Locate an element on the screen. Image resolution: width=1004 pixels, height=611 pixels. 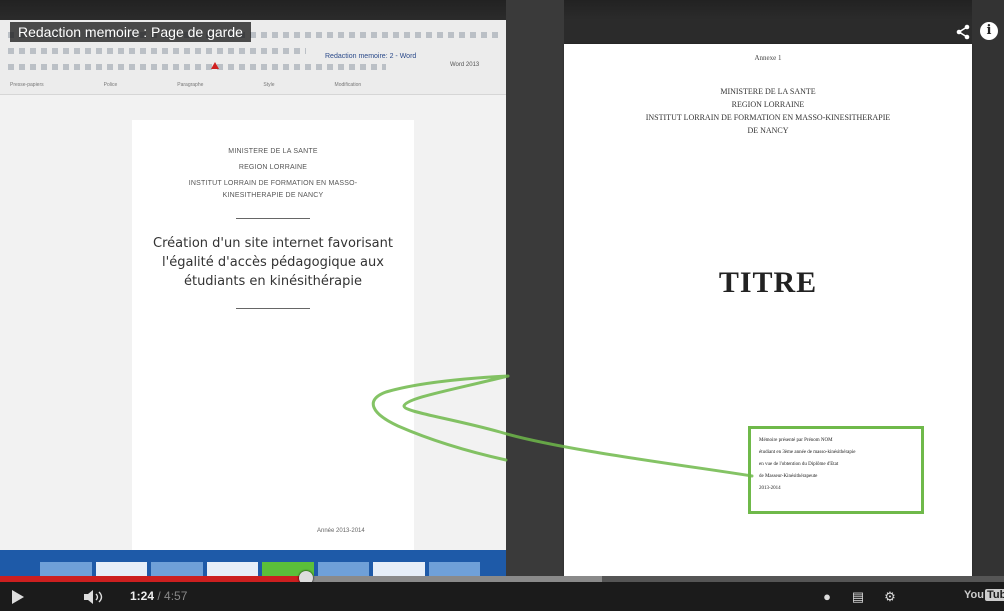
dark-divider is located at coordinates (535, 290).